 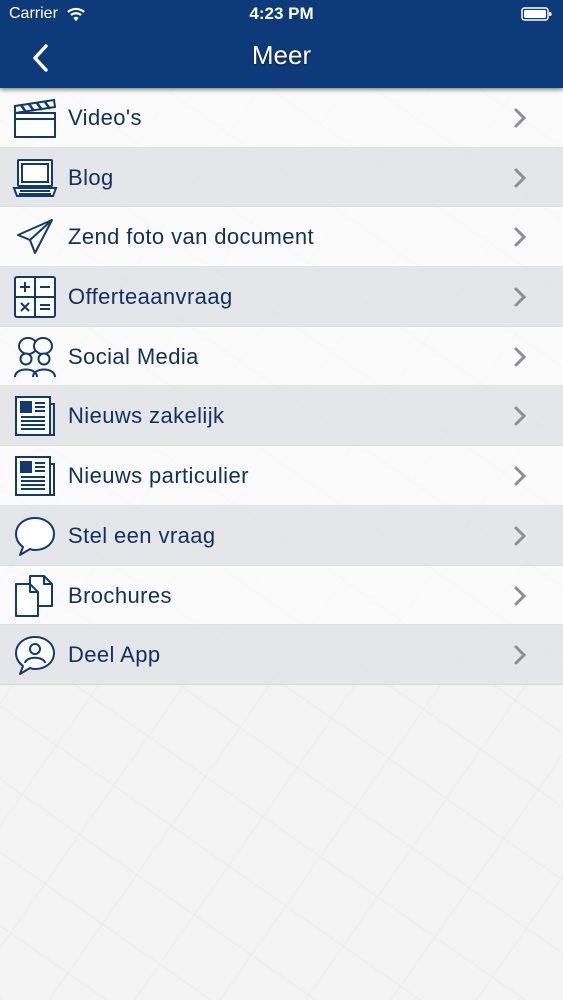 I want to click on nav-bar: Meer, so click(x=281, y=59).